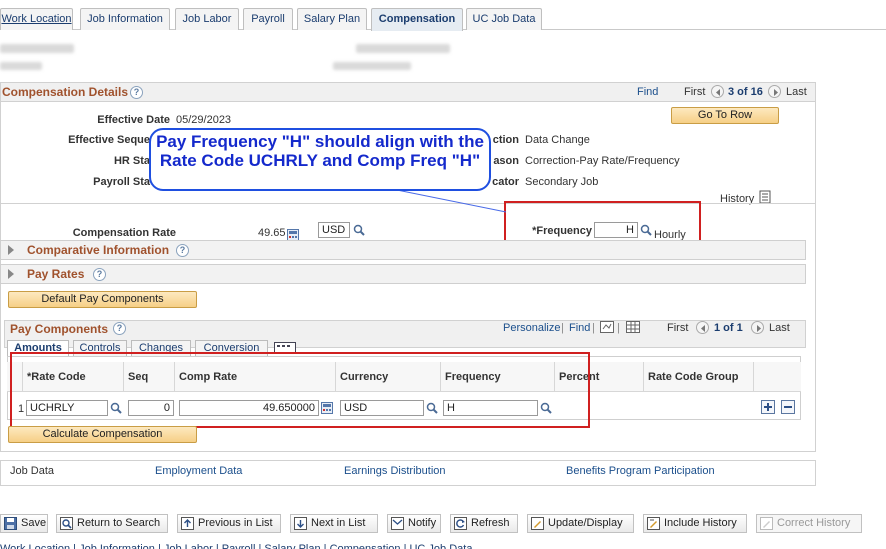  Describe the element at coordinates (640, 471) in the screenshot. I see `benefits-program-participation-link: Benefits Program Participation` at that location.